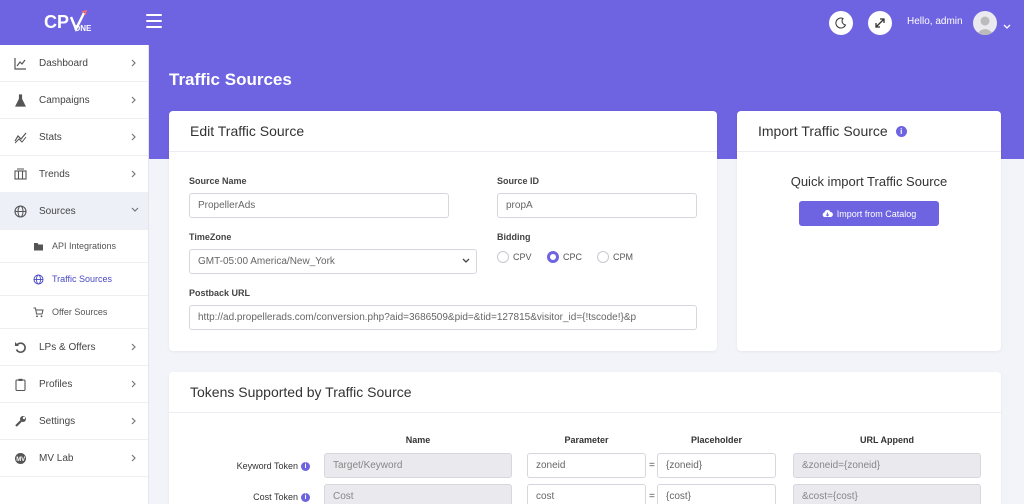  Describe the element at coordinates (57, 421) in the screenshot. I see `sidebar-item-label: Settings` at that location.